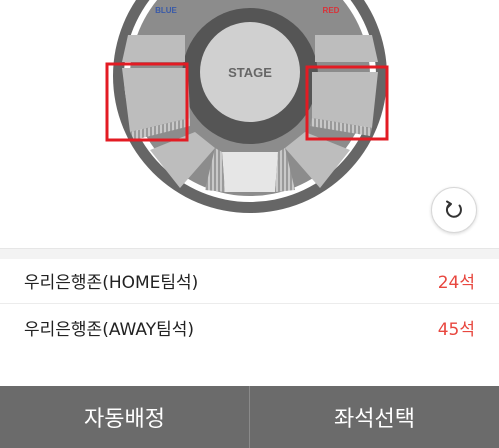 The width and height of the screenshot is (499, 448). I want to click on bottom-action-bar: 자동배정 좌석선택, so click(249, 417).